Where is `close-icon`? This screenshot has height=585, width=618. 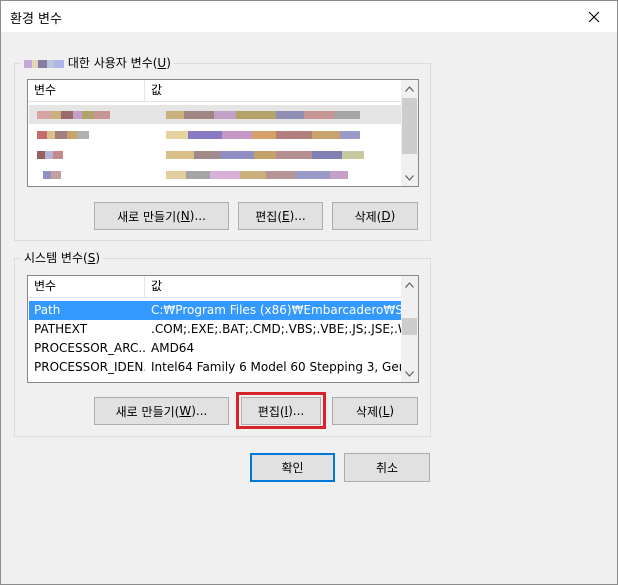 close-icon is located at coordinates (594, 16).